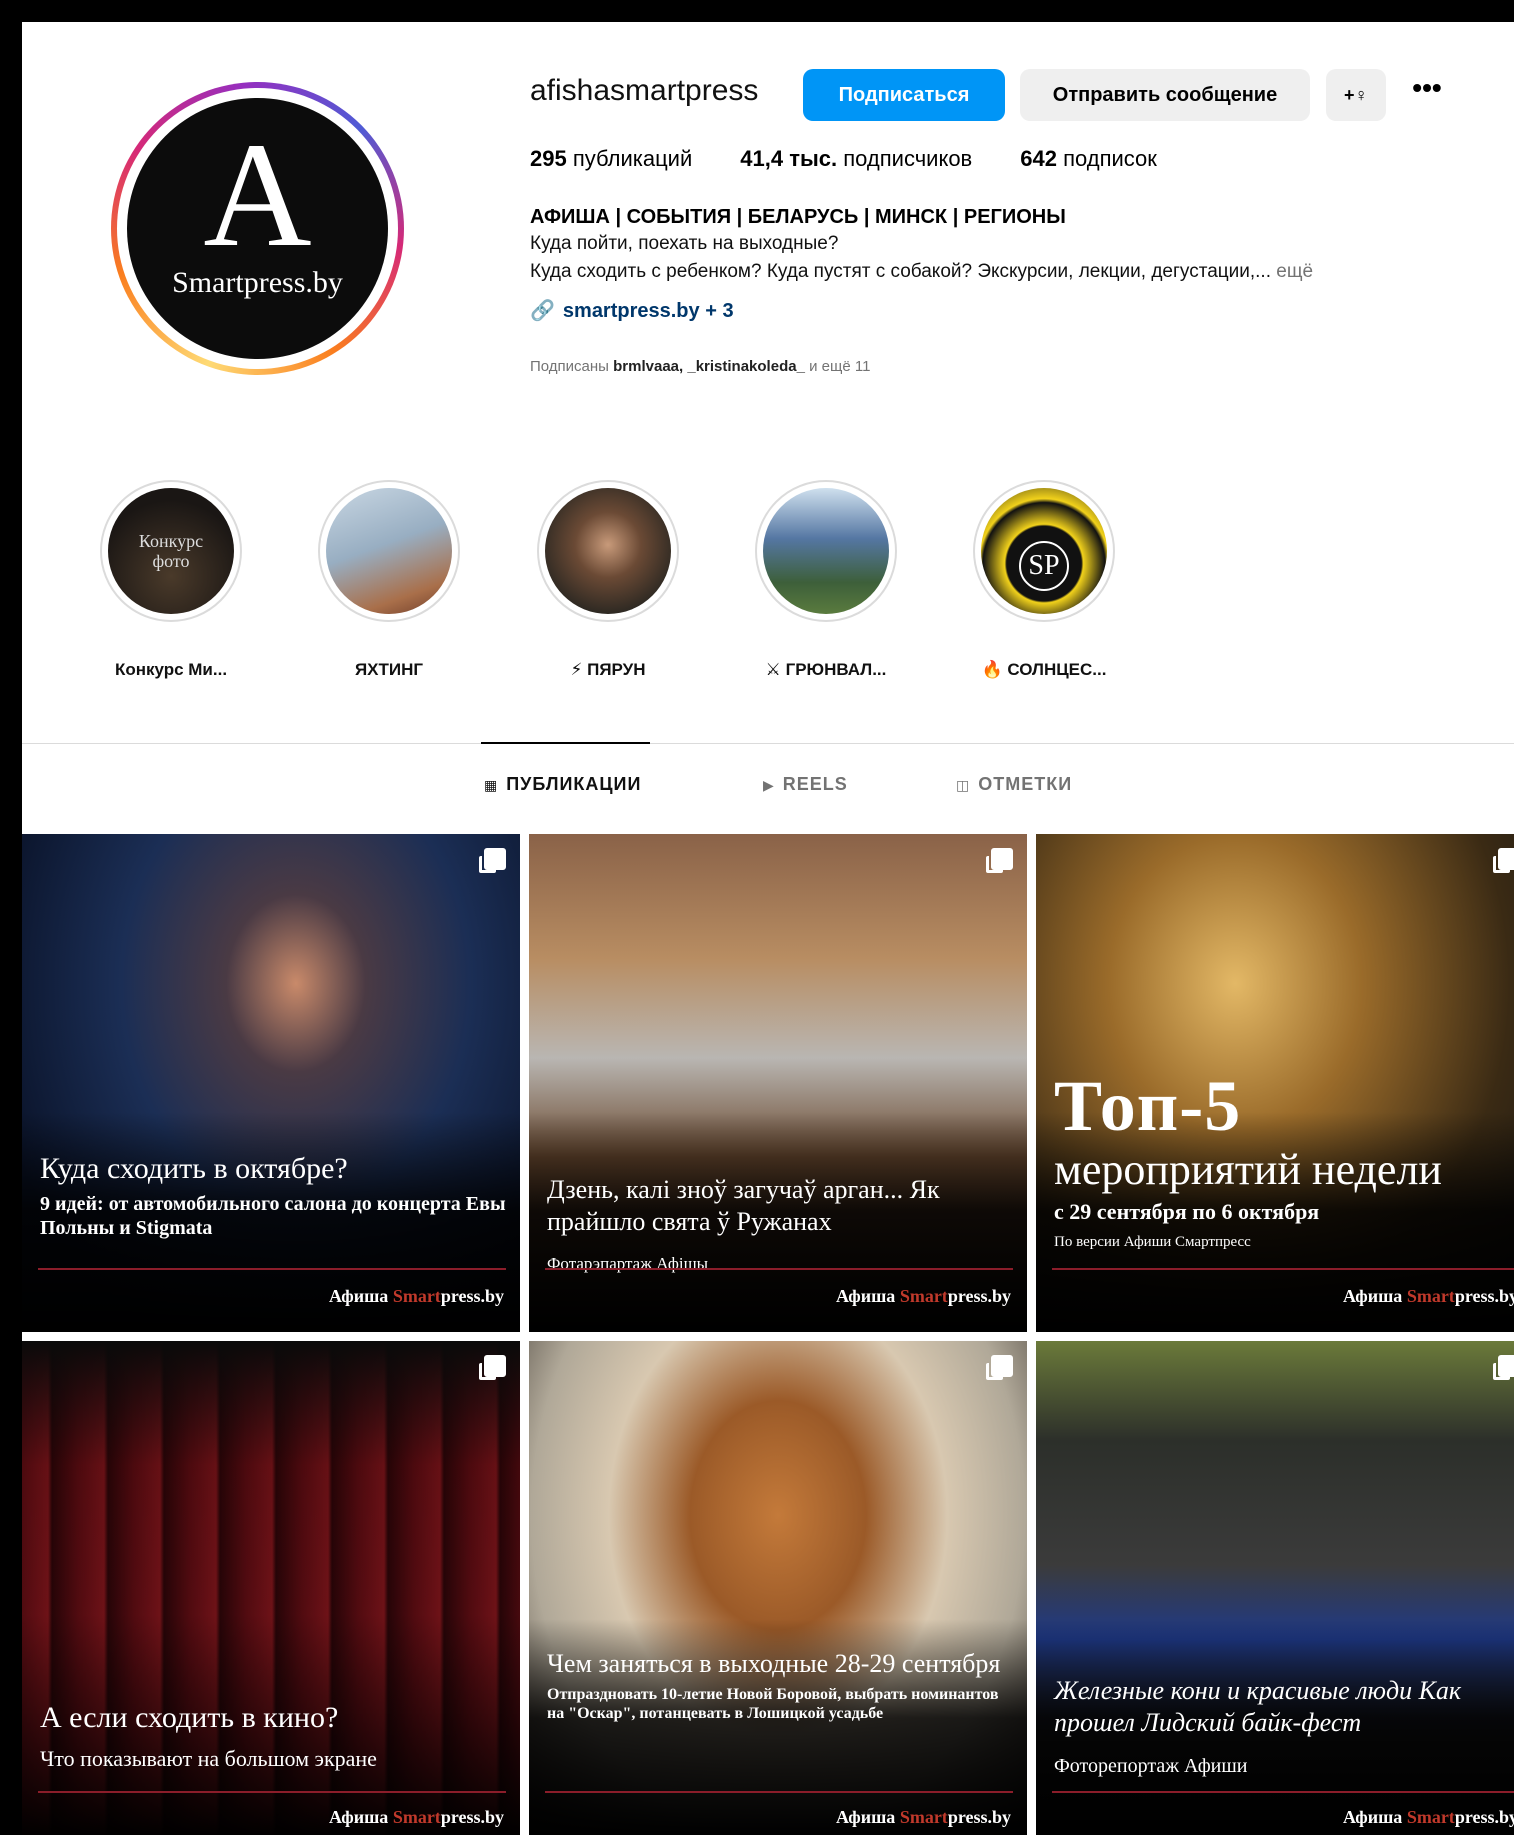 Image resolution: width=1514 pixels, height=1835 pixels. What do you see at coordinates (644, 90) in the screenshot?
I see `profile-username: afishasmartpress` at bounding box center [644, 90].